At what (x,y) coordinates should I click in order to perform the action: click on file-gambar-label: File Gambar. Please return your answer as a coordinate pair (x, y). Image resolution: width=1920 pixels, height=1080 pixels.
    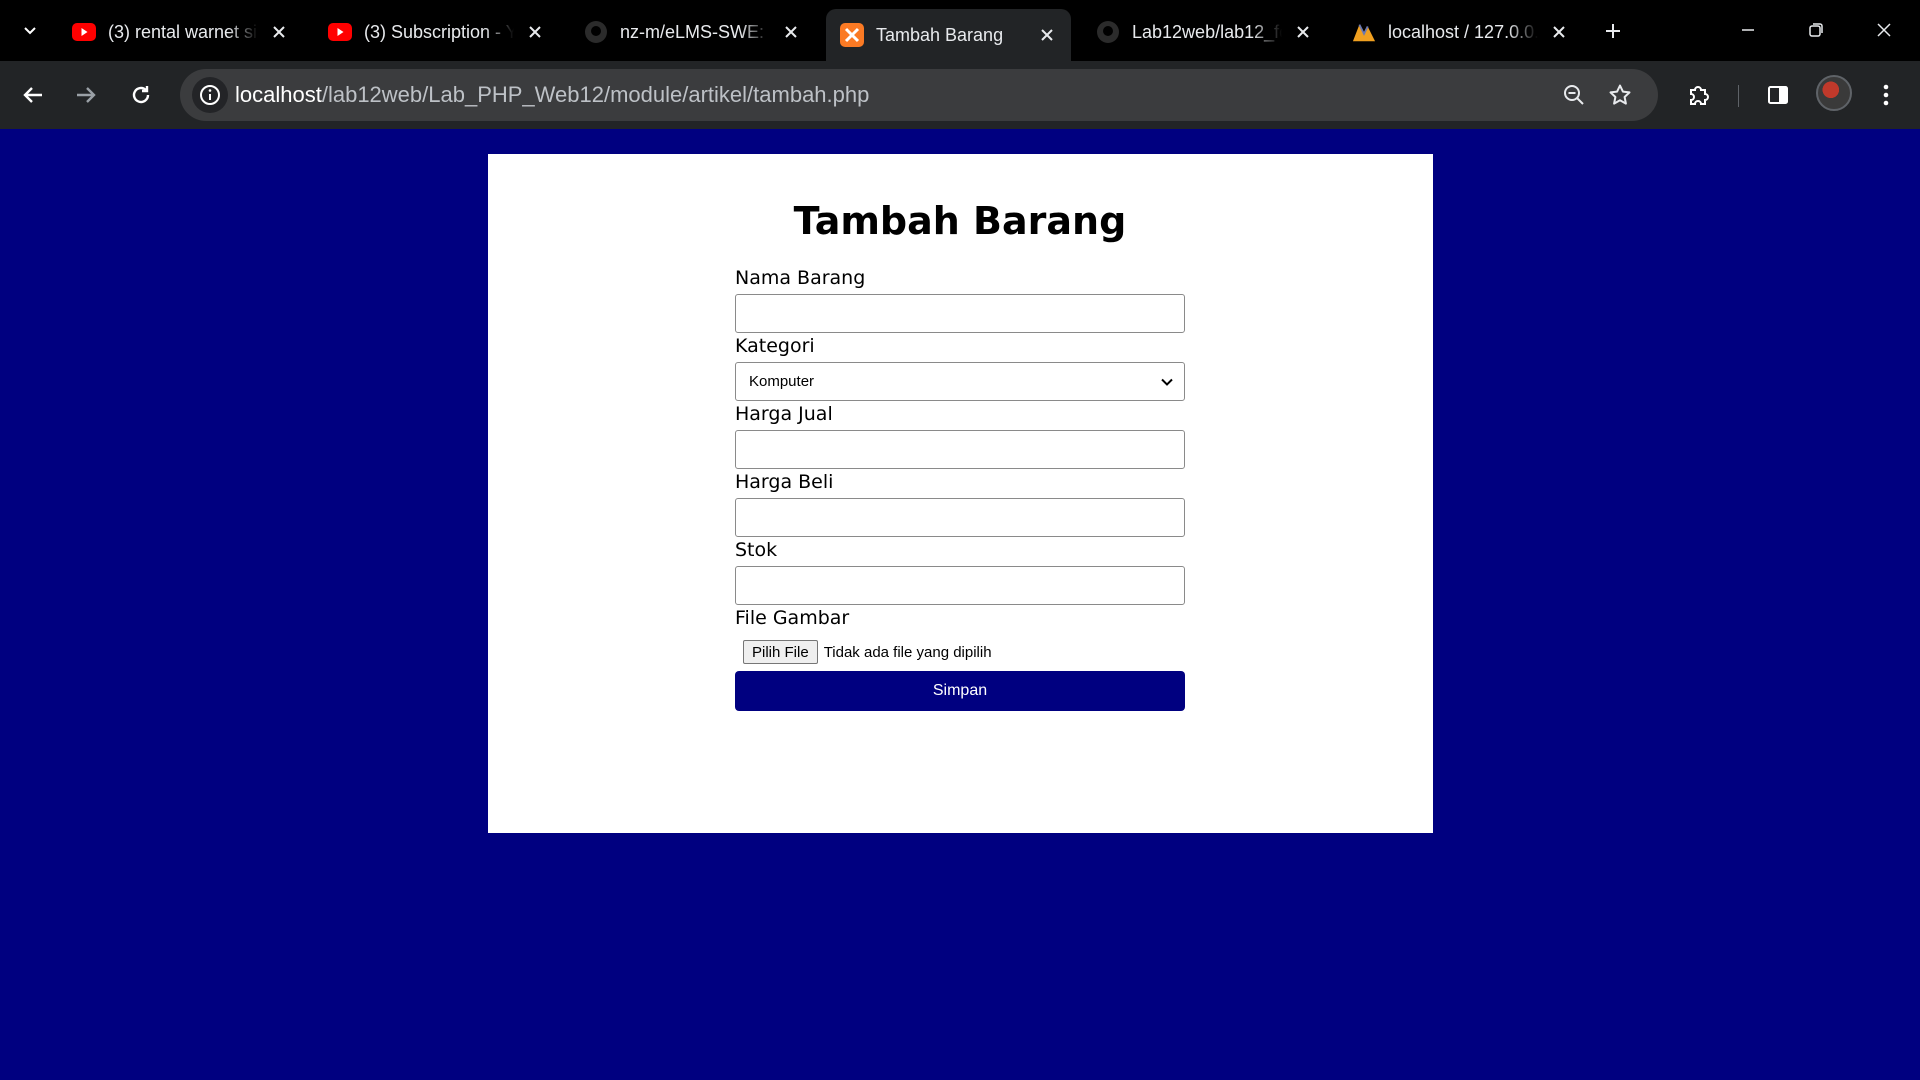
    Looking at the image, I should click on (792, 618).